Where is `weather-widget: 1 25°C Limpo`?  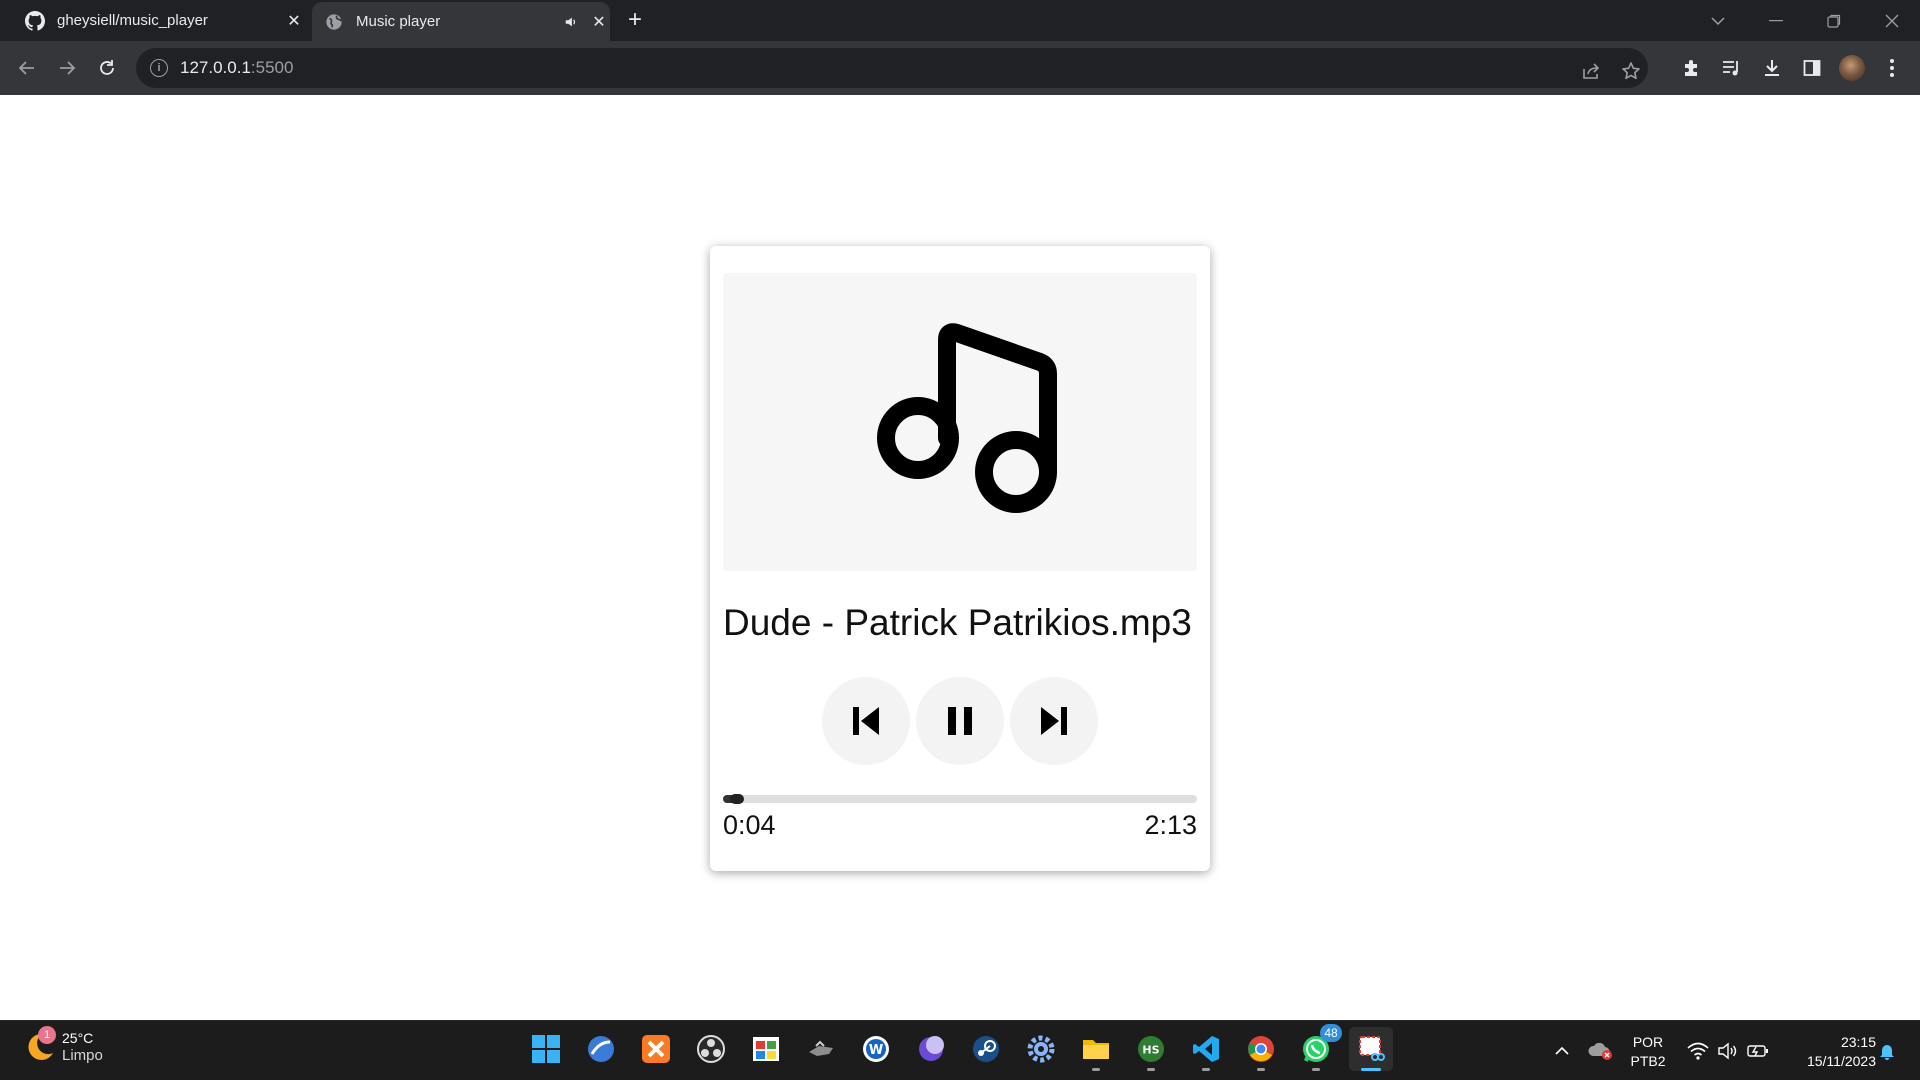 weather-widget: 1 25°C Limpo is located at coordinates (62, 1045).